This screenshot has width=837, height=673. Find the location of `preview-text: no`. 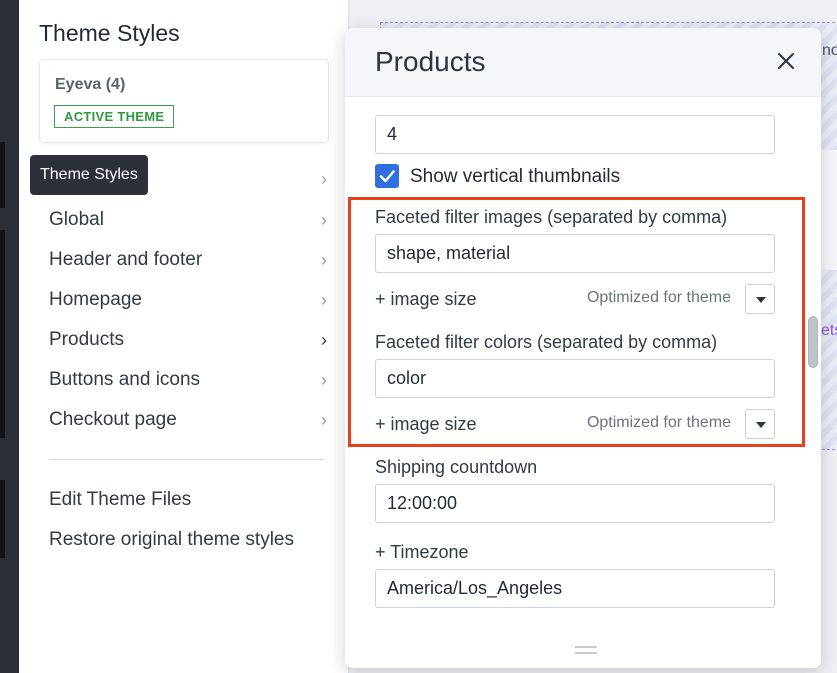

preview-text: no is located at coordinates (829, 50).